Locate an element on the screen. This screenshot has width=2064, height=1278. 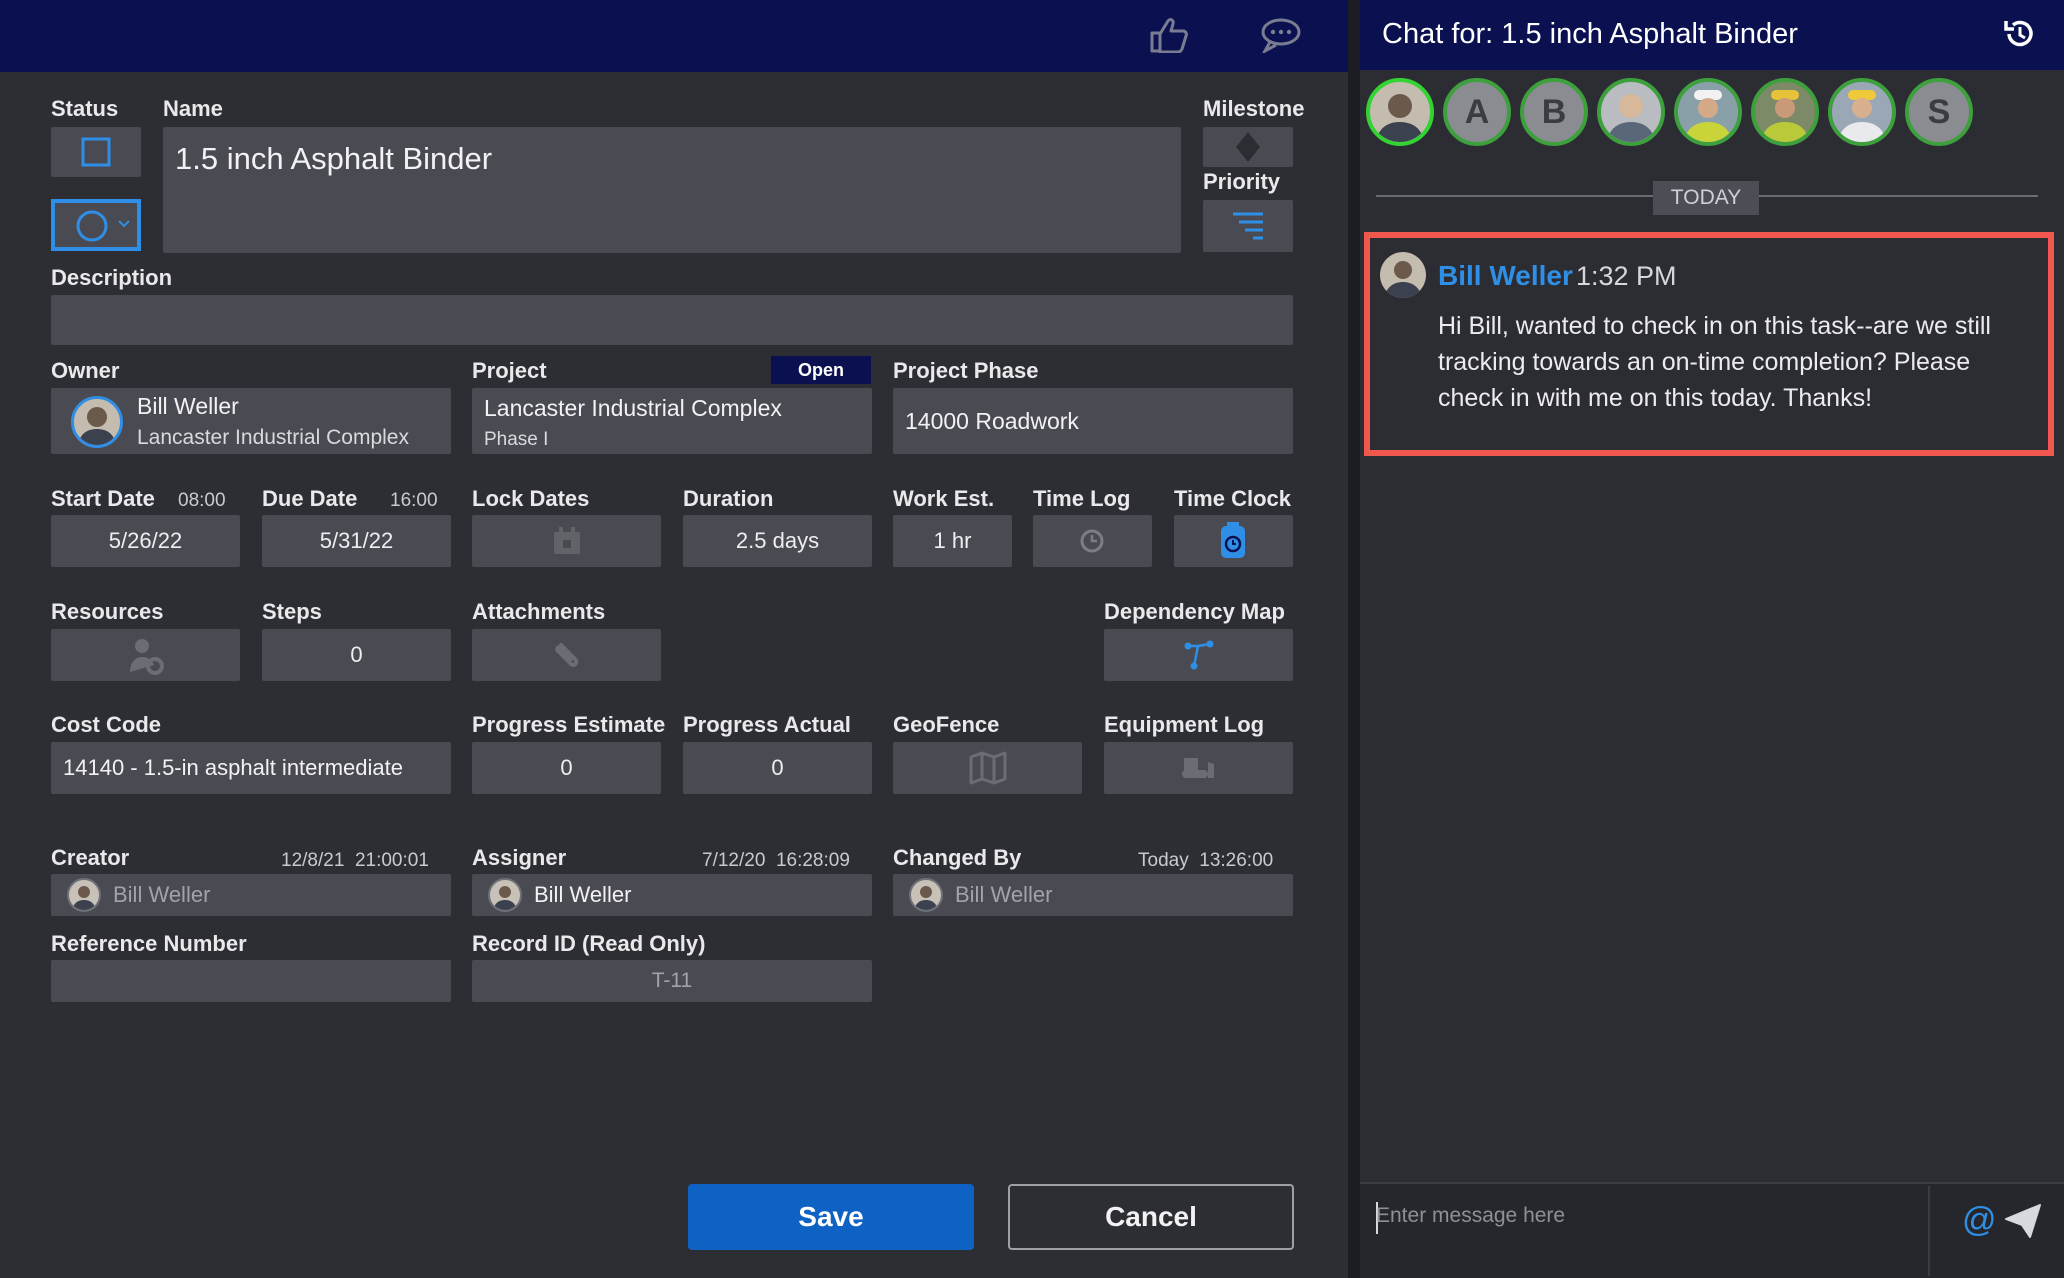
changed-by-field: Bill Weller is located at coordinates (1093, 895).